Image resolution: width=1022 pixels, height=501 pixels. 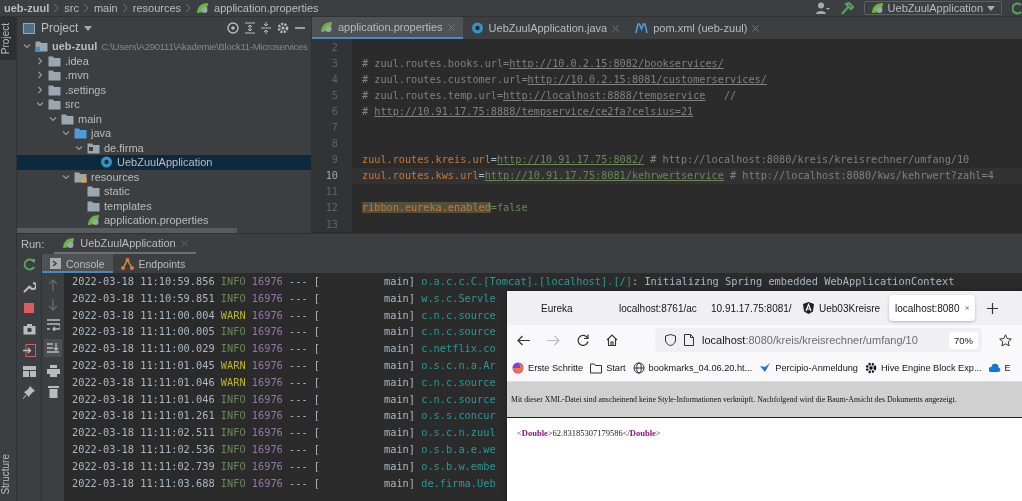 I want to click on tree-item: application.properties, so click(x=164, y=220).